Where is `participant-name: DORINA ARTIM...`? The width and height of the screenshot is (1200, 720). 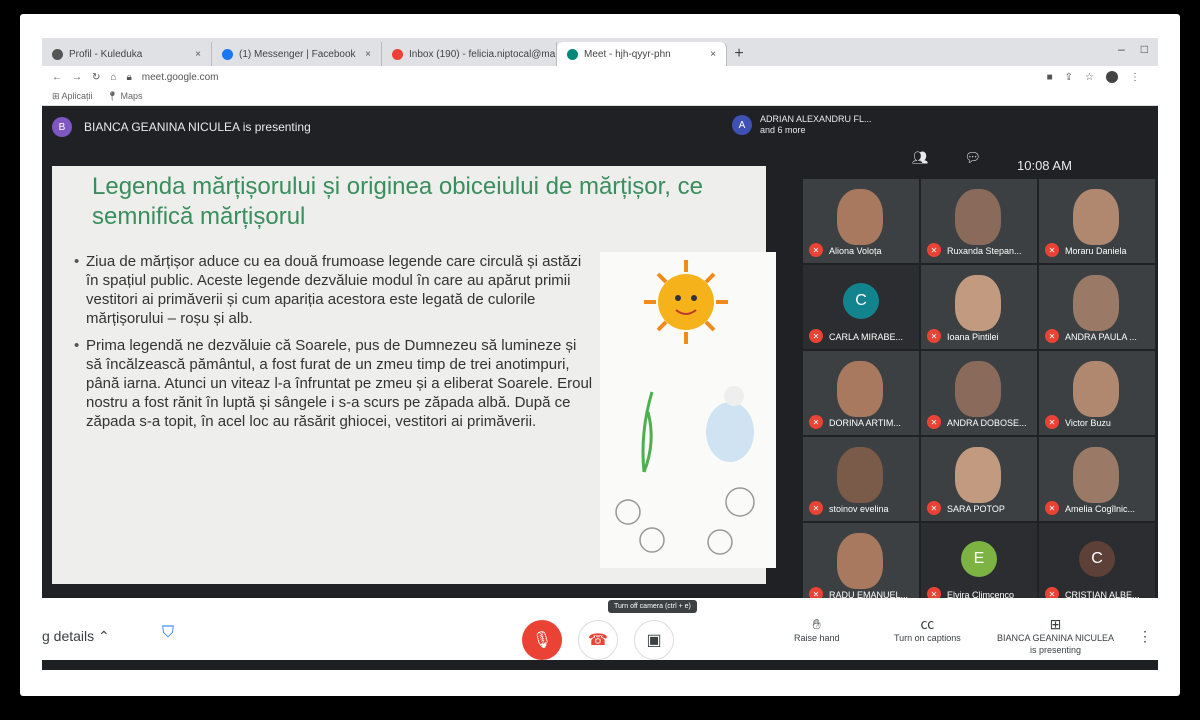
participant-name: DORINA ARTIM... is located at coordinates (865, 423).